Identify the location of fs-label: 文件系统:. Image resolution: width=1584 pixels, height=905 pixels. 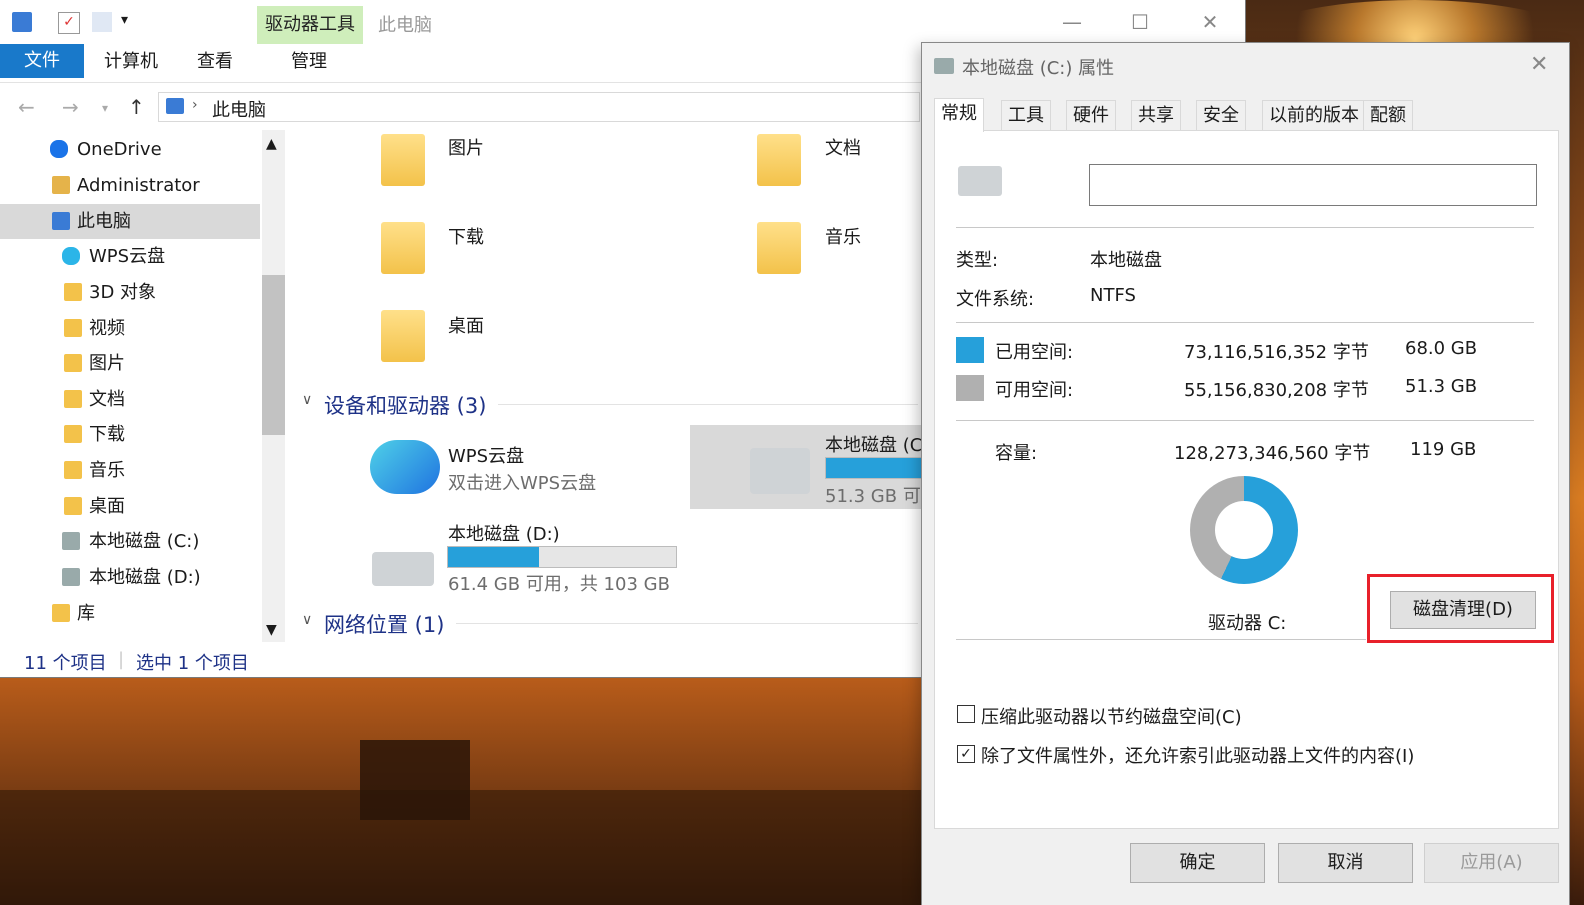
(995, 299).